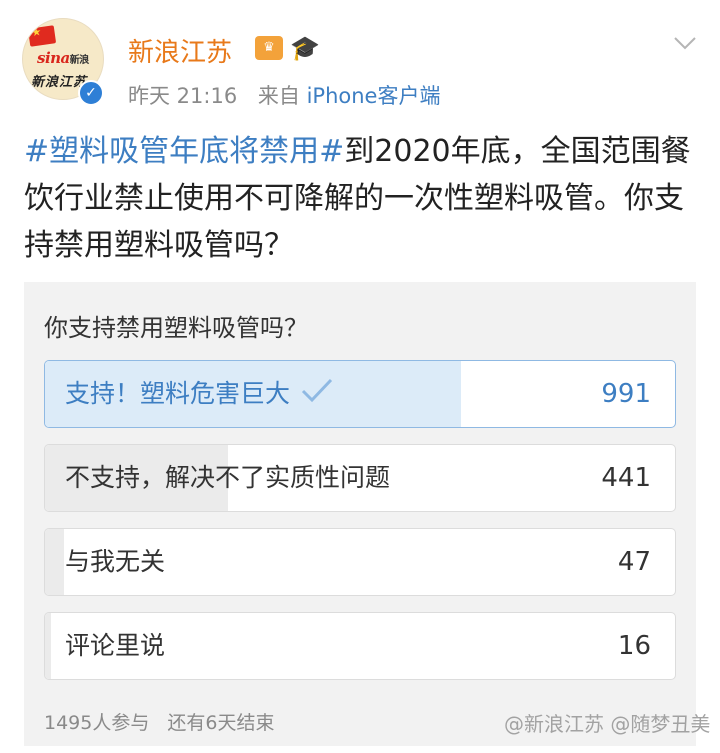  What do you see at coordinates (626, 394) in the screenshot?
I see `poll-option-count: 991` at bounding box center [626, 394].